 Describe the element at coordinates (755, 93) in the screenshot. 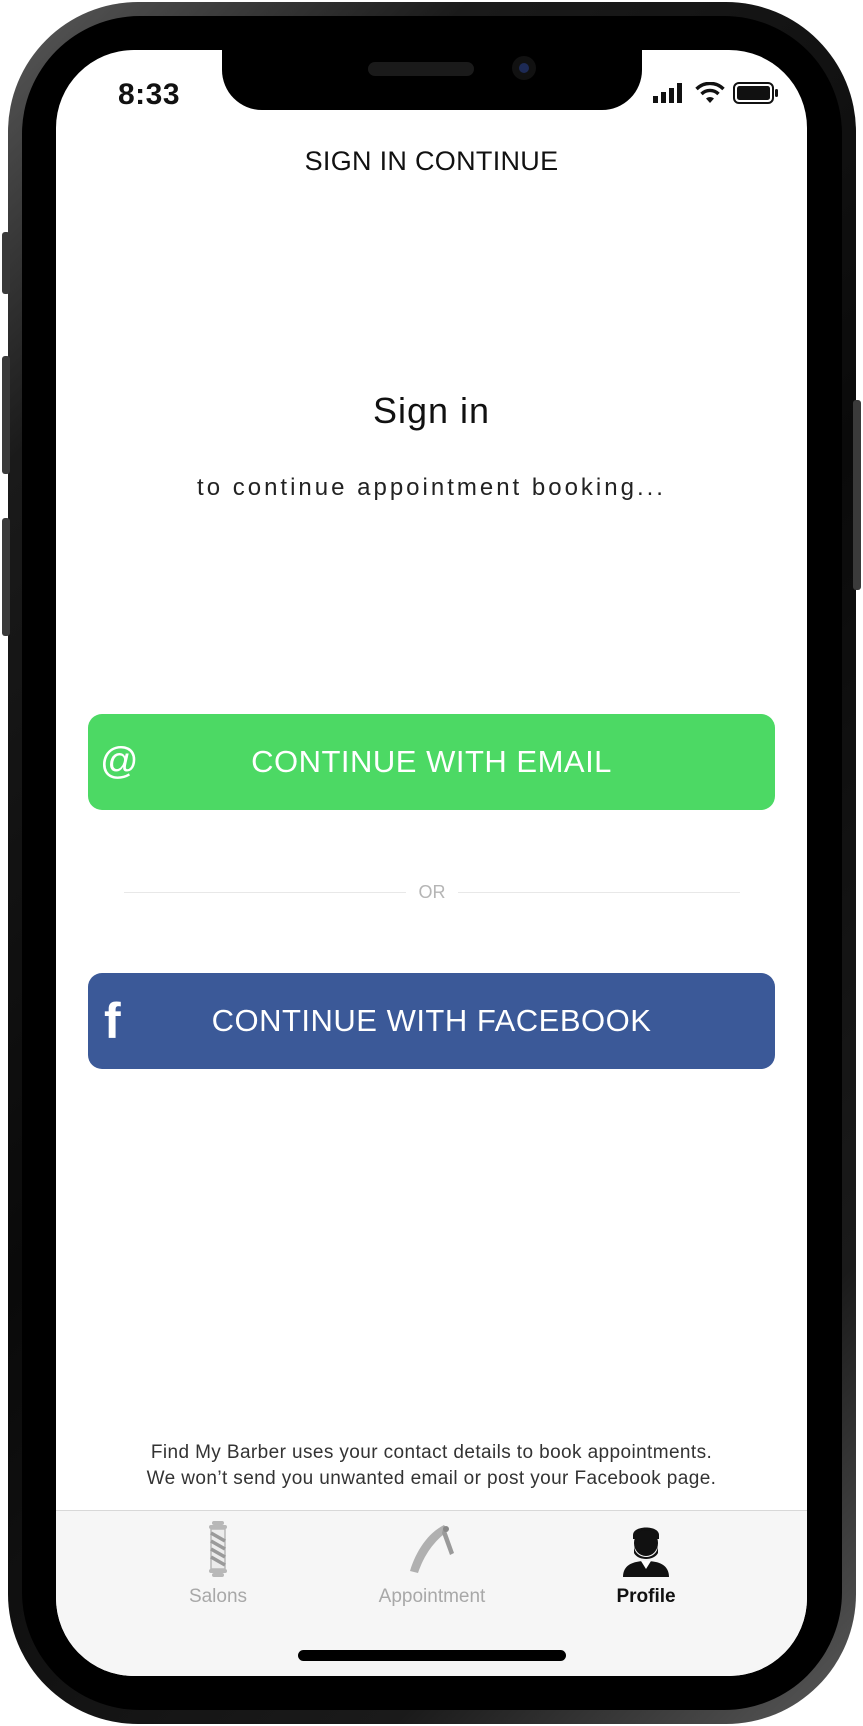

I see `battery-icon` at that location.